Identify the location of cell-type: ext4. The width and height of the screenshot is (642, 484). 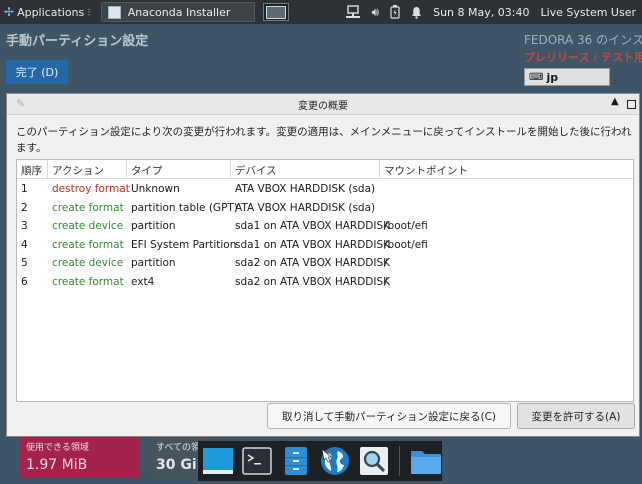
(143, 281).